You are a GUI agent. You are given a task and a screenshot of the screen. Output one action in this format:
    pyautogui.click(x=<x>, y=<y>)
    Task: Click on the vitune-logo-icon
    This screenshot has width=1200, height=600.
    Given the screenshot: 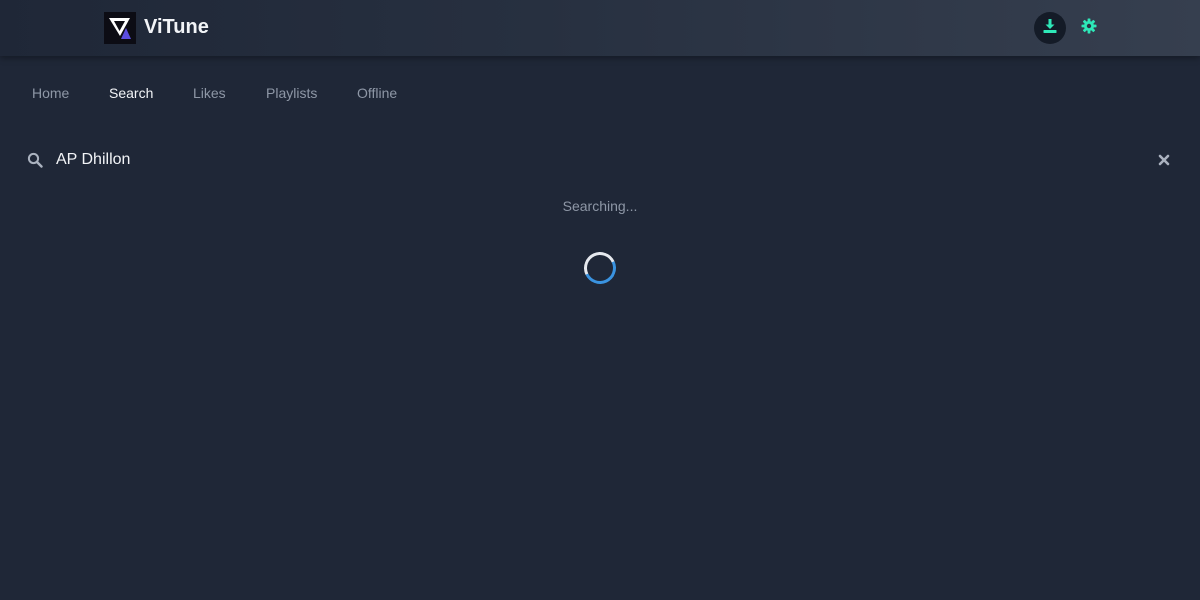 What is the action you would take?
    pyautogui.click(x=120, y=28)
    